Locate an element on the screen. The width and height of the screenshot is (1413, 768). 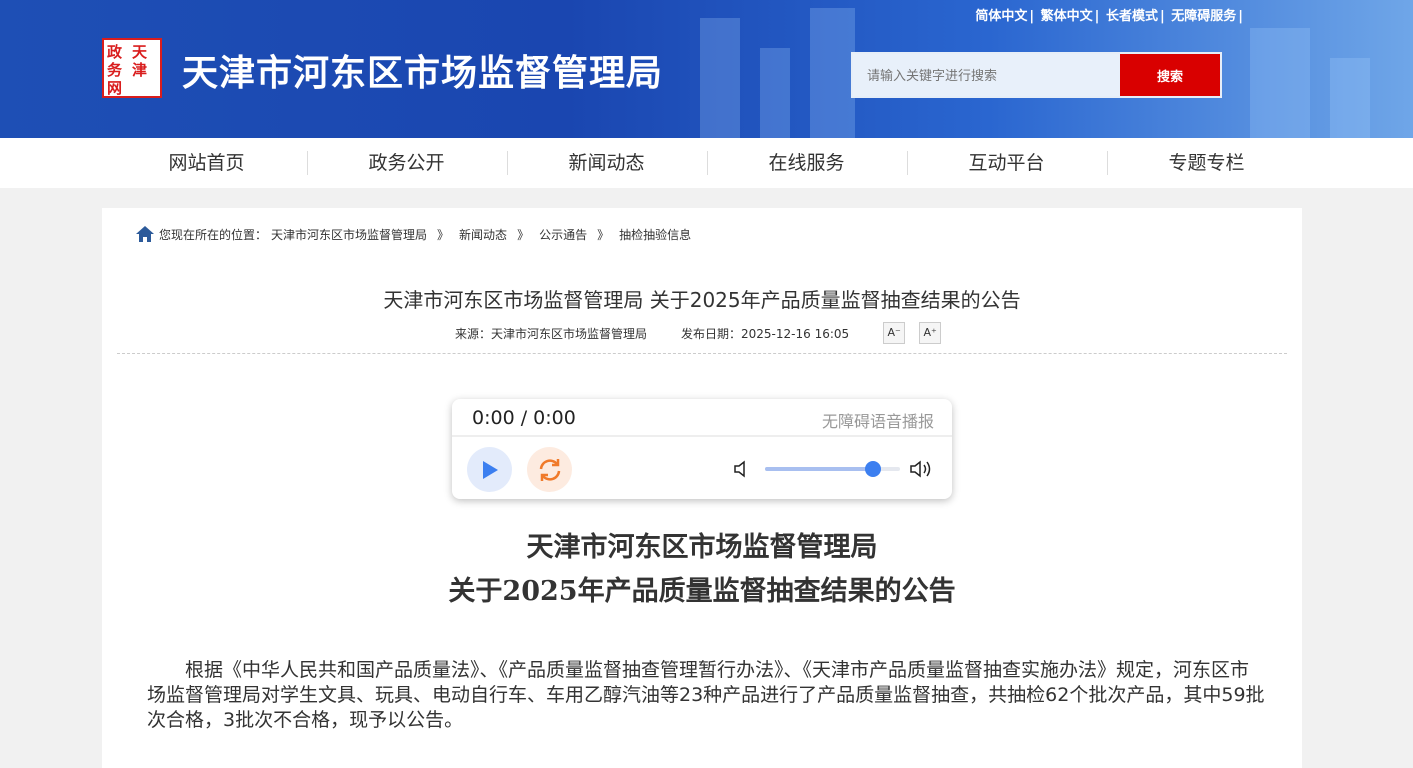
play-icon is located at coordinates (490, 469).